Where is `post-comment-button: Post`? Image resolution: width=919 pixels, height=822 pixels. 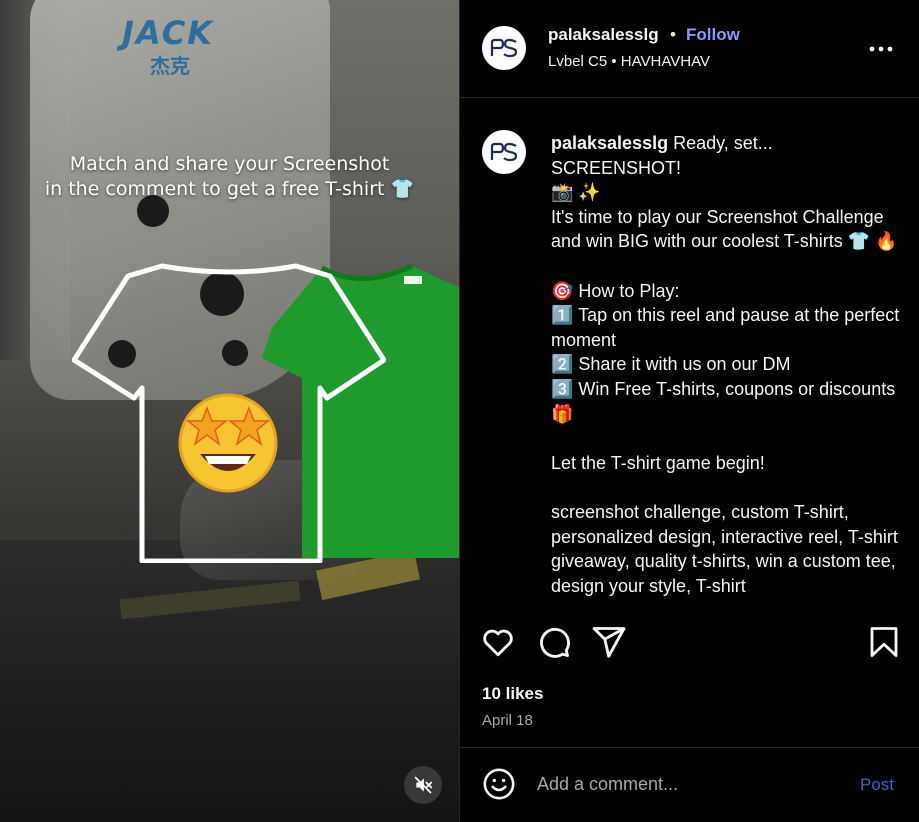 post-comment-button: Post is located at coordinates (877, 785).